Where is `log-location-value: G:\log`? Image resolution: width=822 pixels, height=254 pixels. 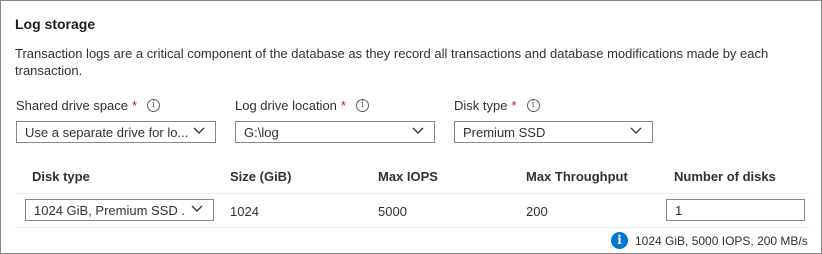
log-location-value: G:\log is located at coordinates (261, 132).